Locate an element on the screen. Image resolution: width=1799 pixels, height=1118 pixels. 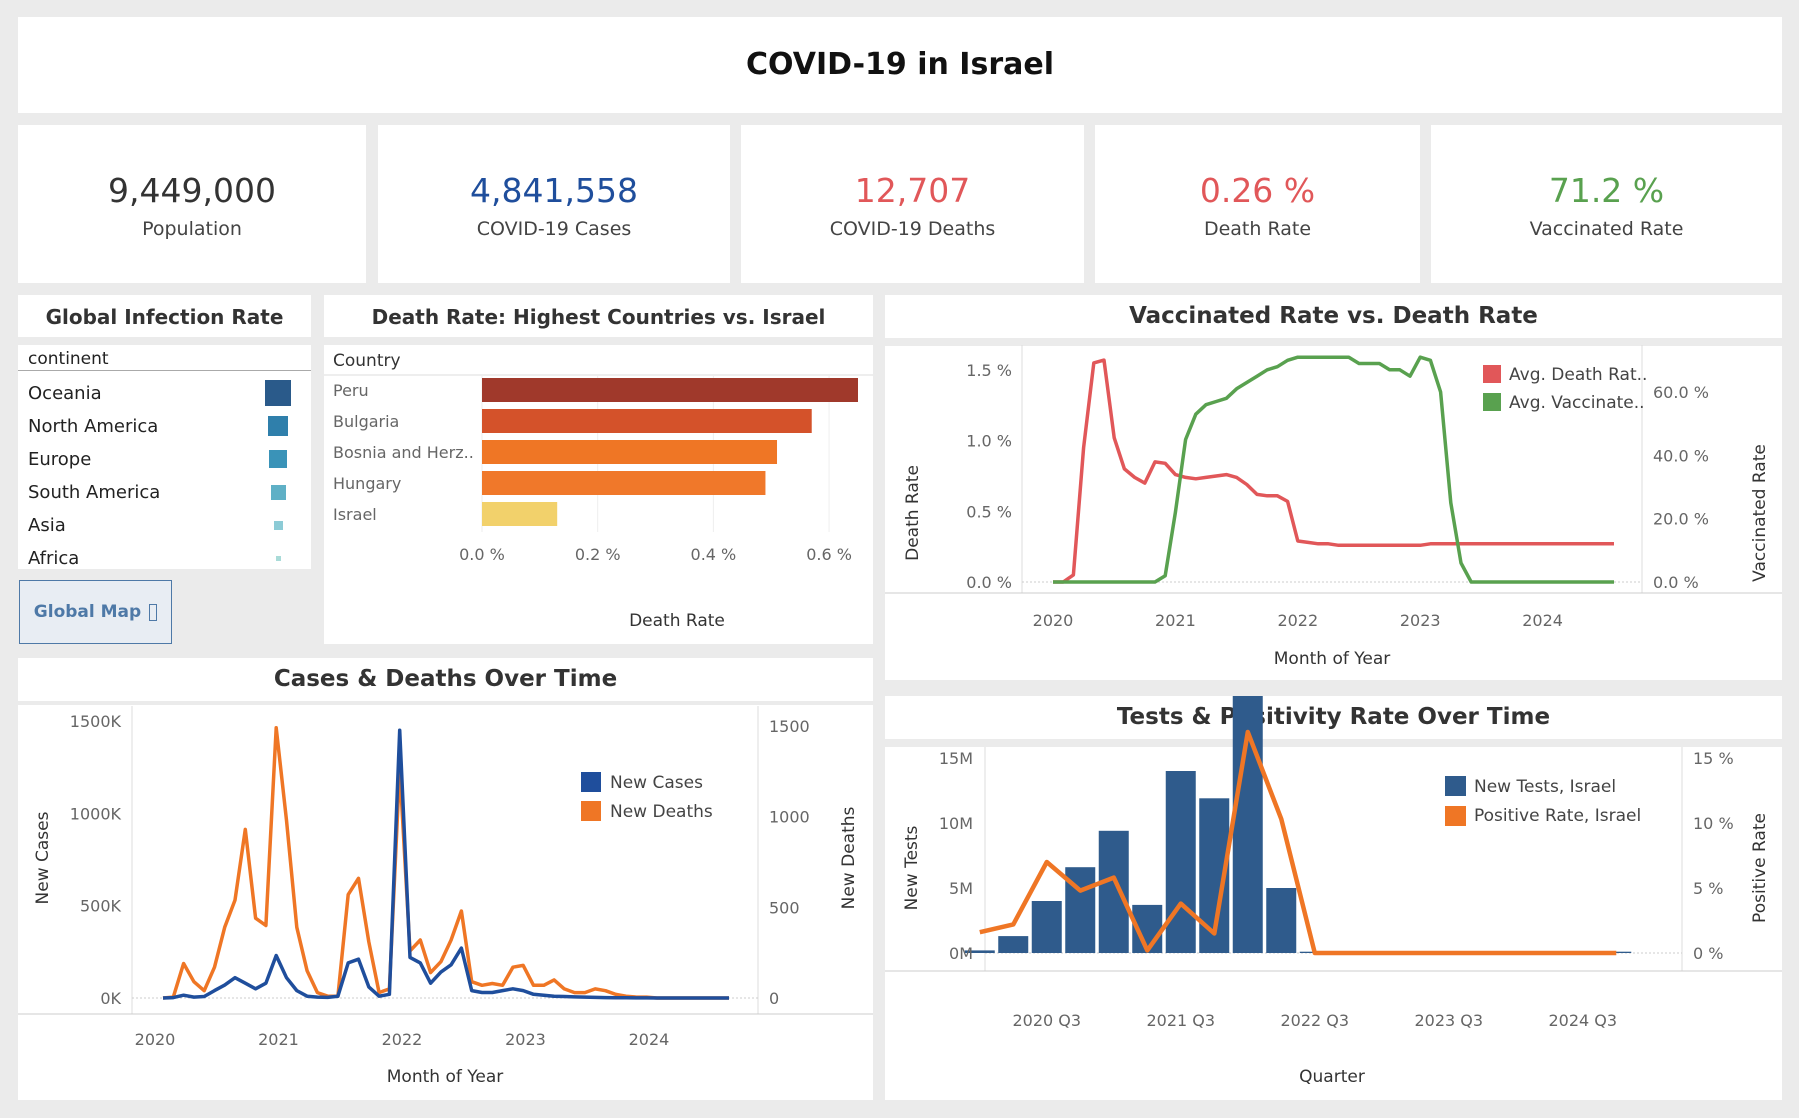
tick-label: 15M is located at coordinates (956, 758).